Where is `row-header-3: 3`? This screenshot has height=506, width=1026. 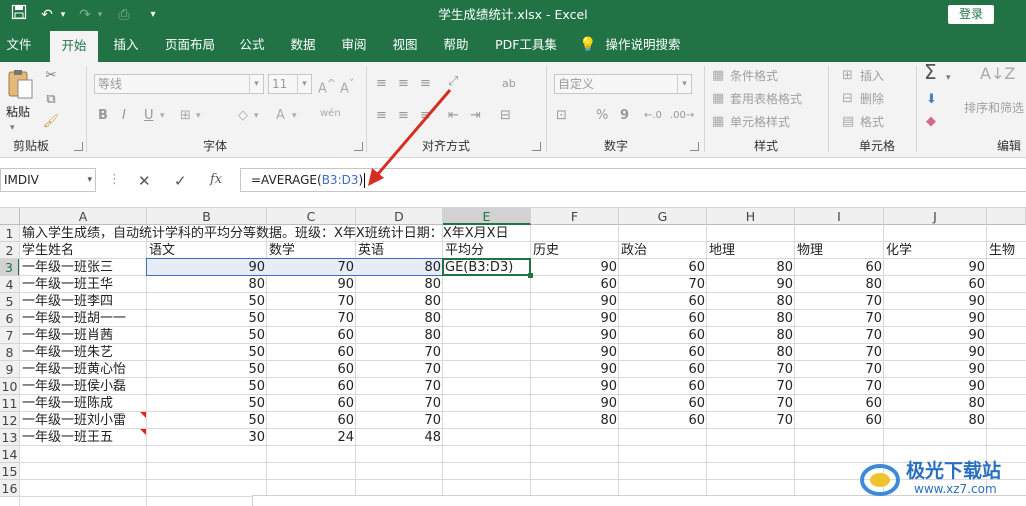
row-header-3: 3 is located at coordinates (10, 267).